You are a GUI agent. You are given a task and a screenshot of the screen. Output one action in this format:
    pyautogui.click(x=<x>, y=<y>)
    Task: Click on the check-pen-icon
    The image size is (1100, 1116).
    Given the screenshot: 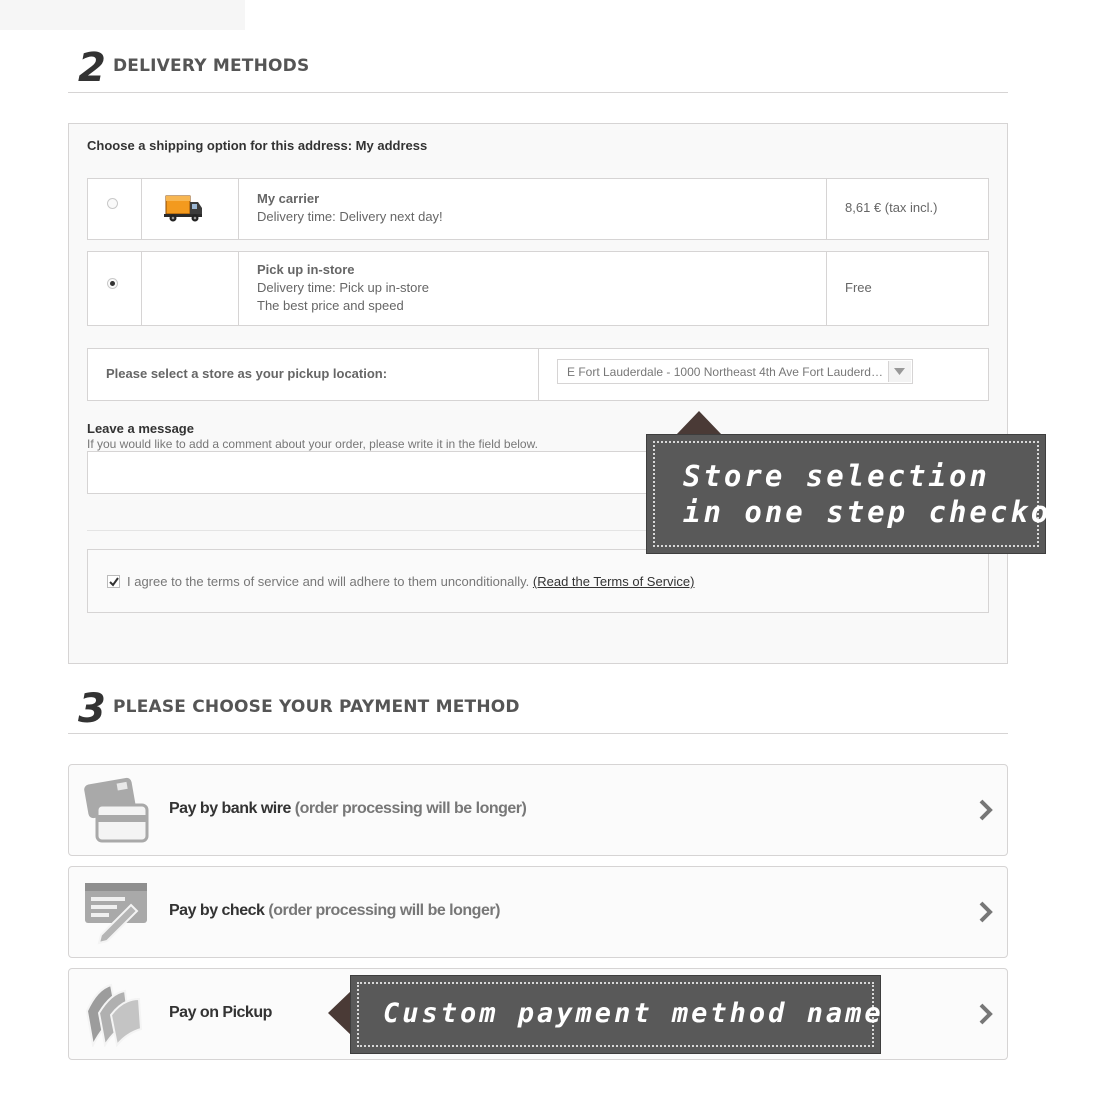 What is the action you would take?
    pyautogui.click(x=116, y=914)
    